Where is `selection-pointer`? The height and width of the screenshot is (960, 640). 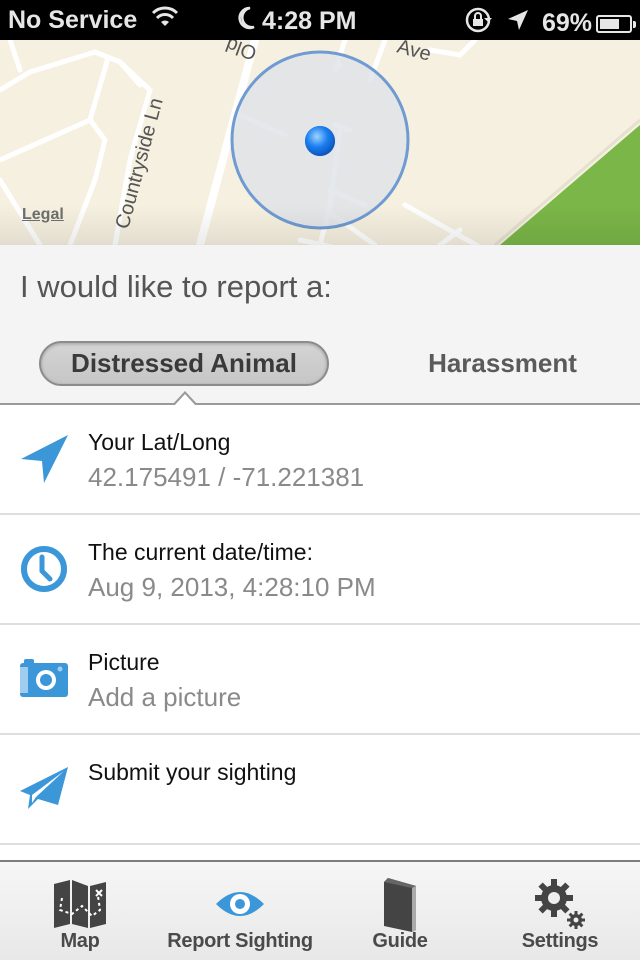 selection-pointer is located at coordinates (185, 398).